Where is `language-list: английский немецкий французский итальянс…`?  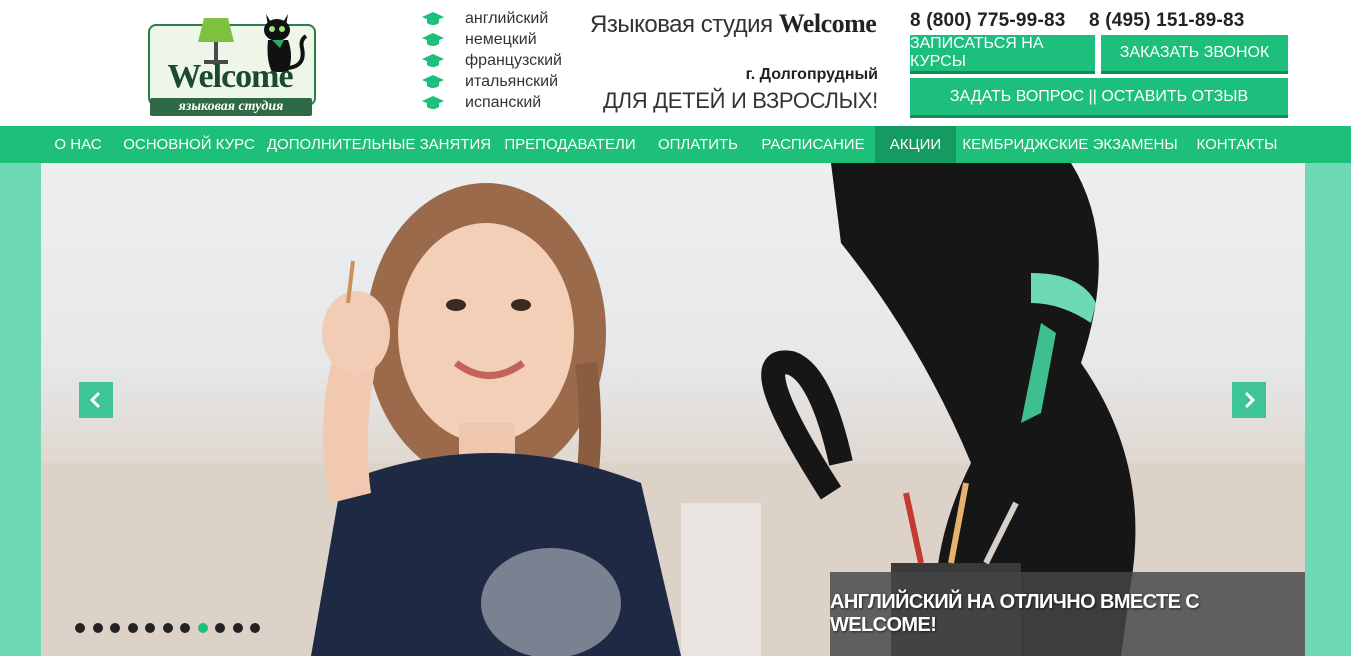 language-list: английский немецкий французский итальянс… is located at coordinates (492, 60).